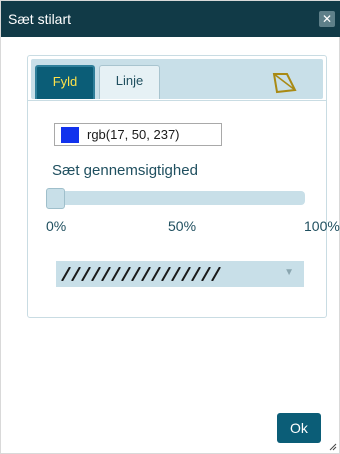 The width and height of the screenshot is (340, 454). Describe the element at coordinates (182, 226) in the screenshot. I see `tick-label-50: 50%` at that location.